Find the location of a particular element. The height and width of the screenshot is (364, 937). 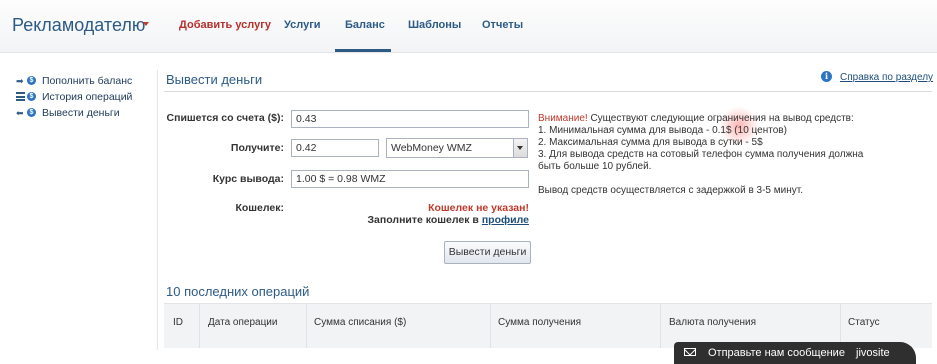

nav-balance: Баланс is located at coordinates (365, 25).